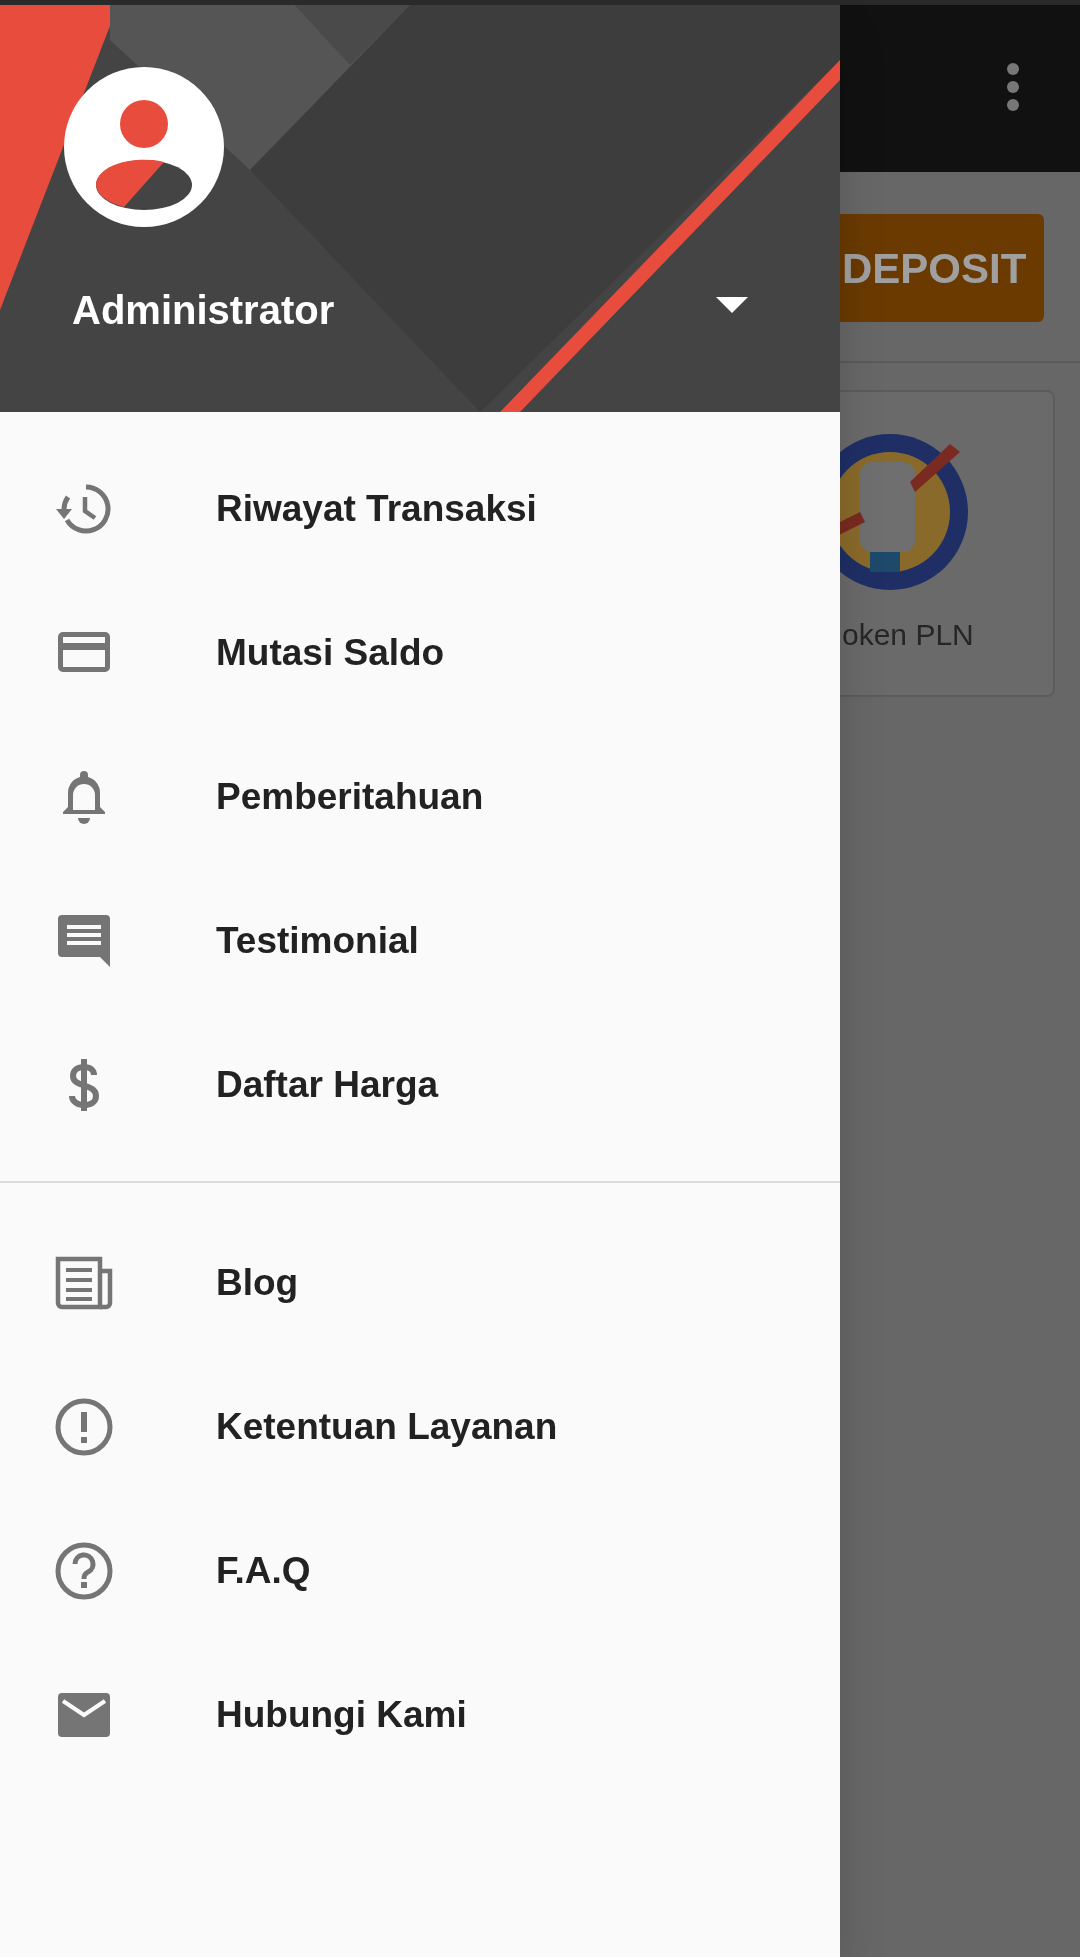 The image size is (1080, 1957). What do you see at coordinates (420, 653) in the screenshot?
I see `menu-item: Mutasi Saldo` at bounding box center [420, 653].